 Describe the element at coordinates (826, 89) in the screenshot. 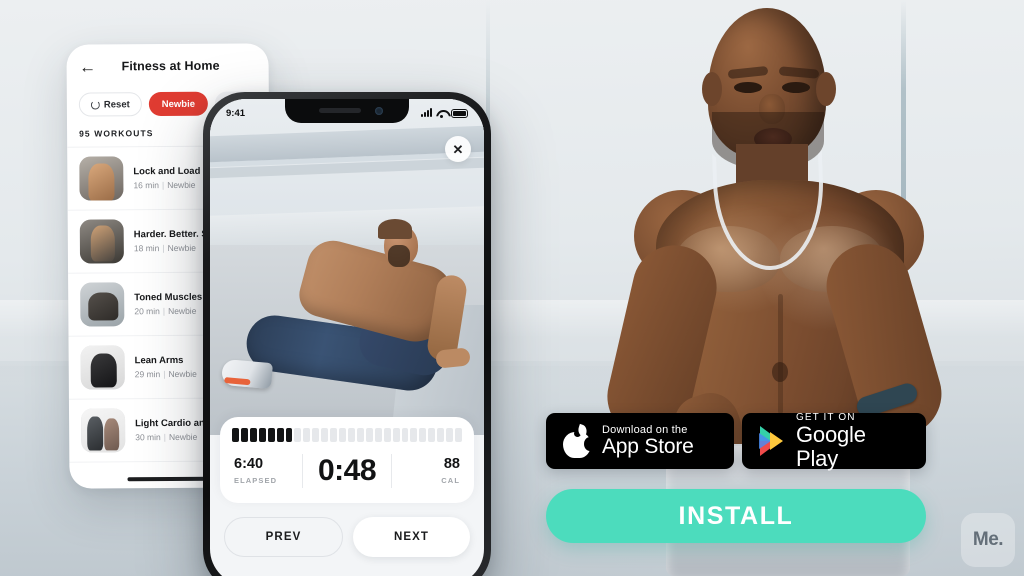

I see `runner-ear-right` at that location.